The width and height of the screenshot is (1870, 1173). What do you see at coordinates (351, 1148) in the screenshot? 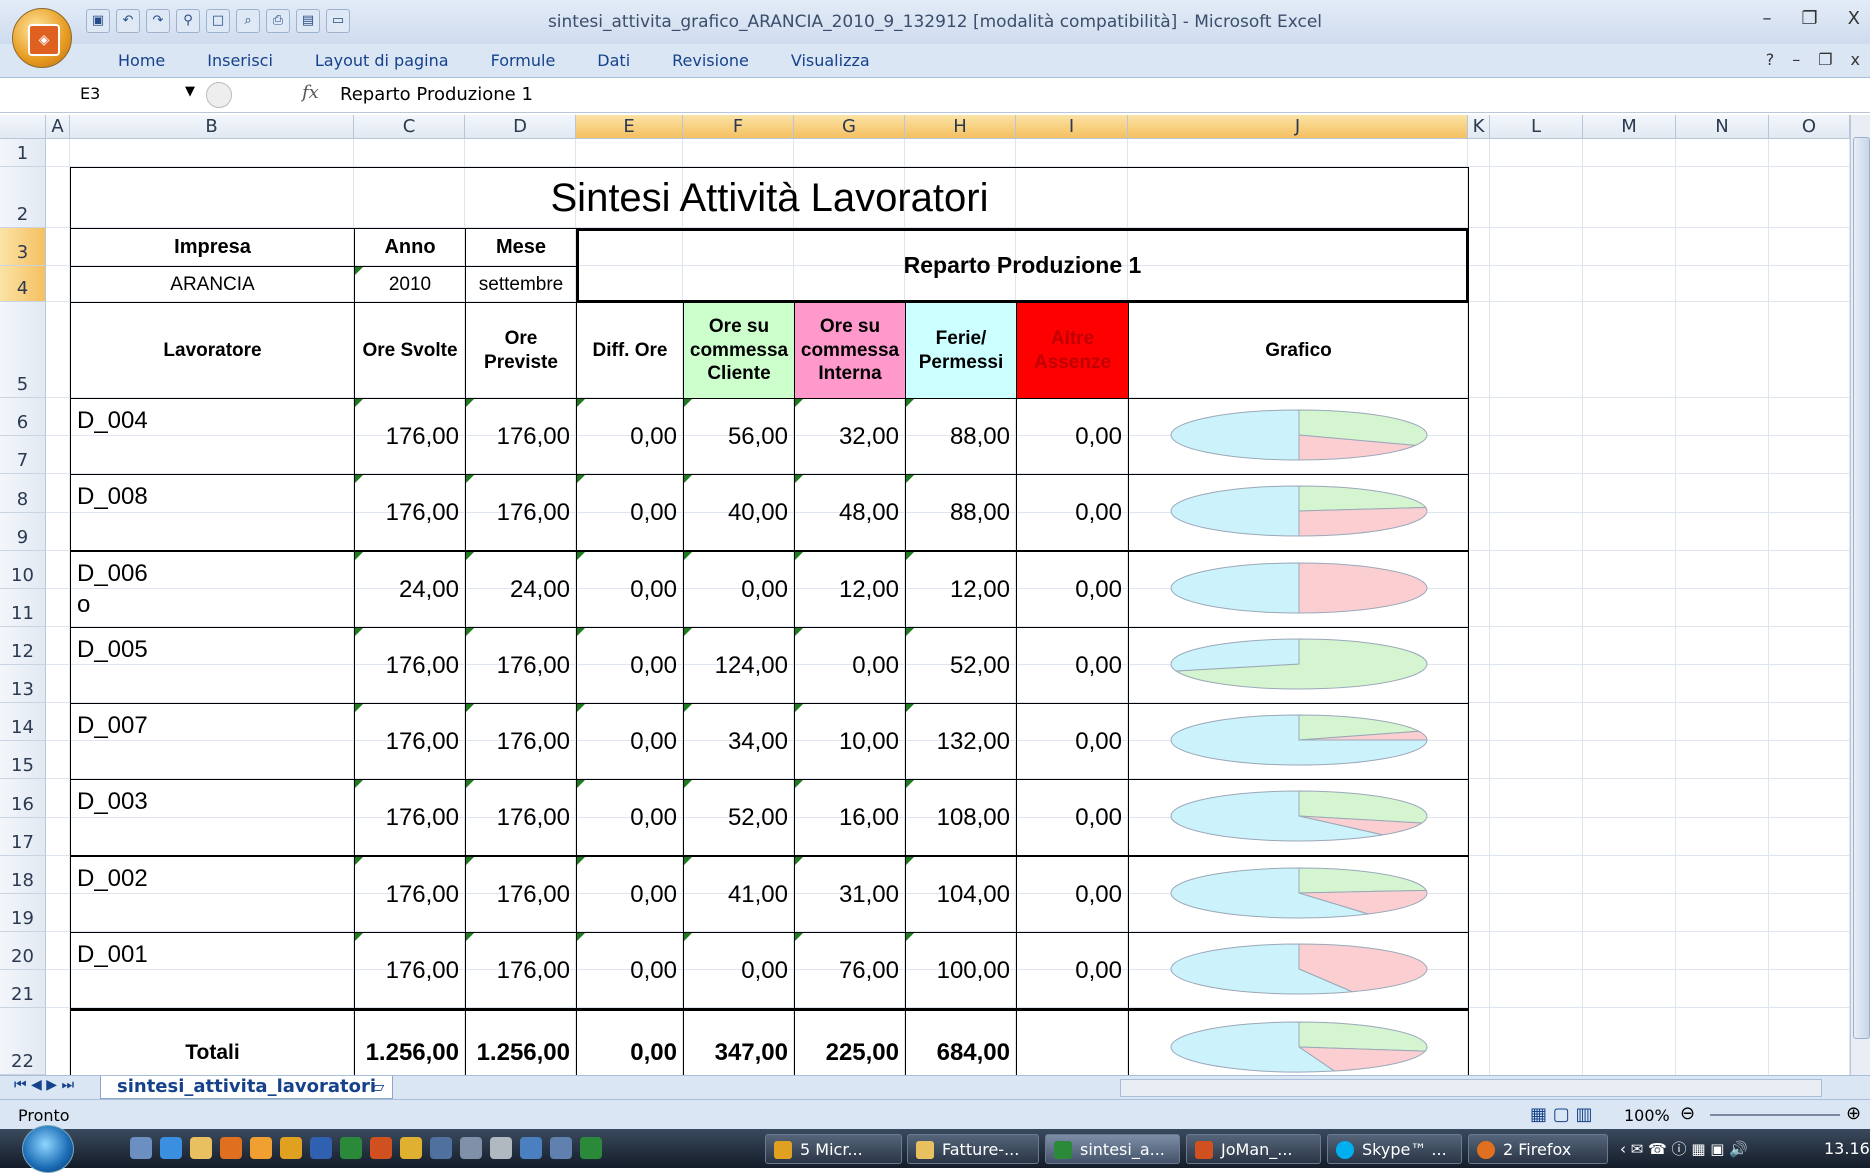
I see `excel-icon` at bounding box center [351, 1148].